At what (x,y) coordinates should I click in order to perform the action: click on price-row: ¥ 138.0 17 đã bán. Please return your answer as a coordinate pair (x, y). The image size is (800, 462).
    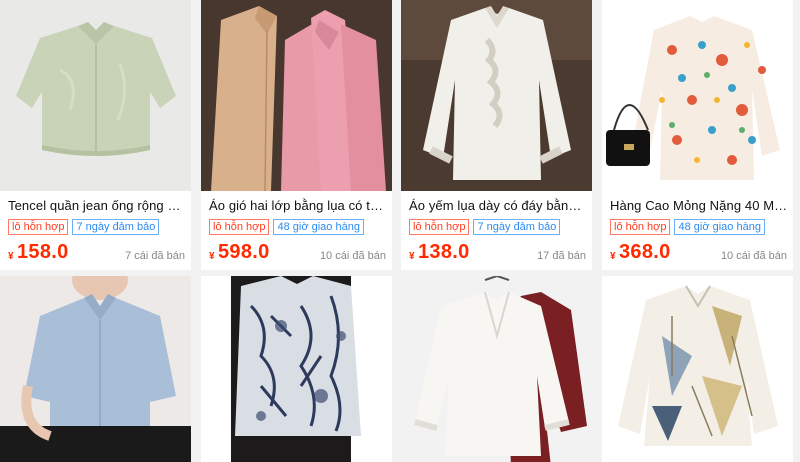
    Looking at the image, I should click on (497, 254).